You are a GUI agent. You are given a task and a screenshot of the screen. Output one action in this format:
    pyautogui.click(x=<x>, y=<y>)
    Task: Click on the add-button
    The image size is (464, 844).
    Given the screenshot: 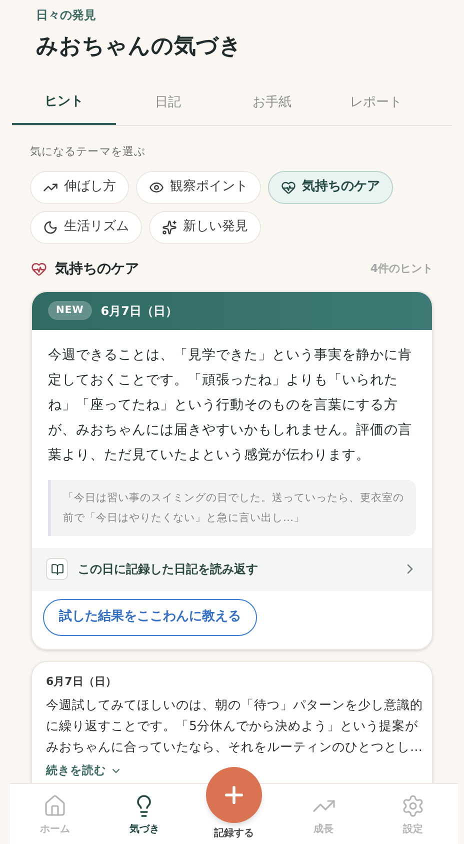 What is the action you would take?
    pyautogui.click(x=234, y=795)
    